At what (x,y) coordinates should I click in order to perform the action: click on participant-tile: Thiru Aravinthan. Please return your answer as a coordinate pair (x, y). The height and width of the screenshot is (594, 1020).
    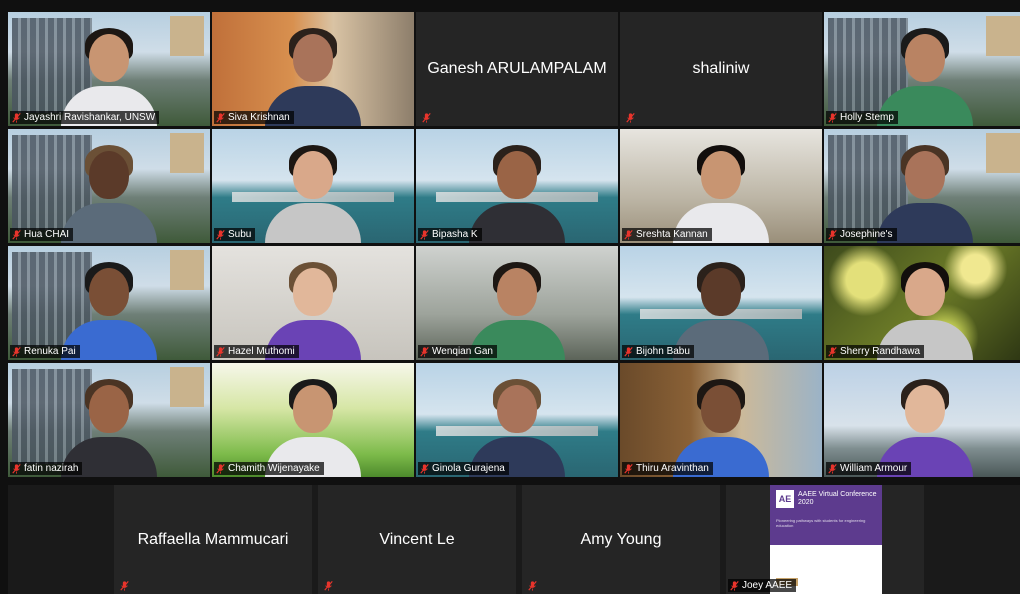
    Looking at the image, I should click on (721, 420).